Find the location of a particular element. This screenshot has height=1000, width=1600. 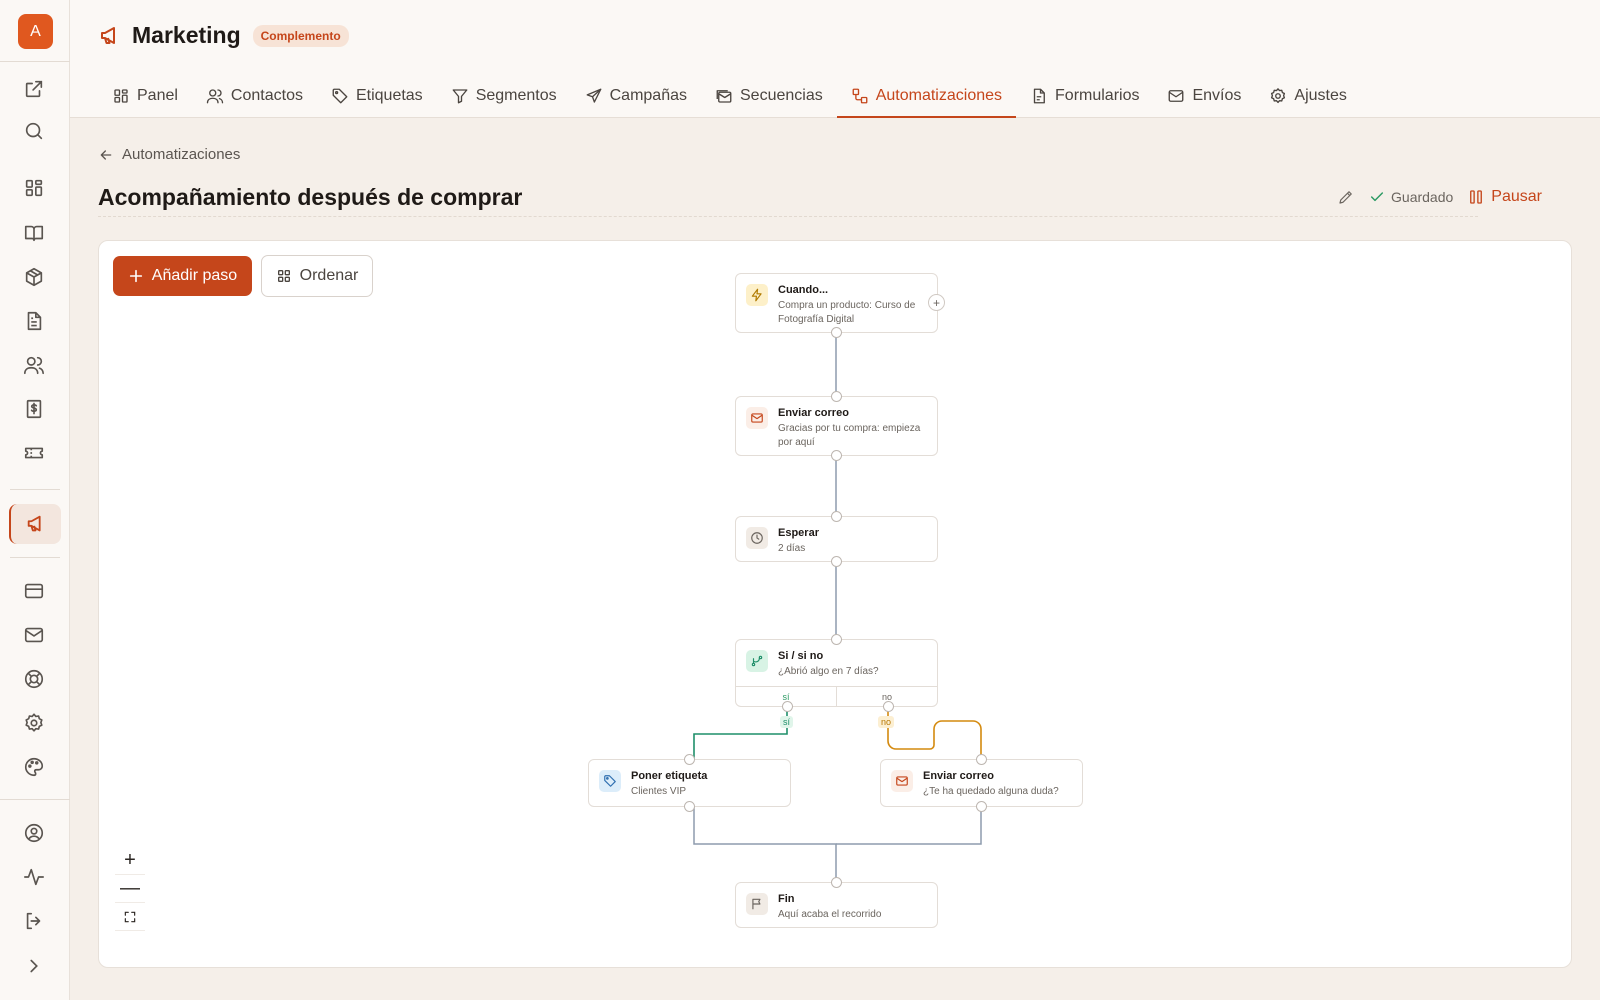

condition-node: Si / si no ¿Abrió algo en 7 días? sí no is located at coordinates (836, 673).